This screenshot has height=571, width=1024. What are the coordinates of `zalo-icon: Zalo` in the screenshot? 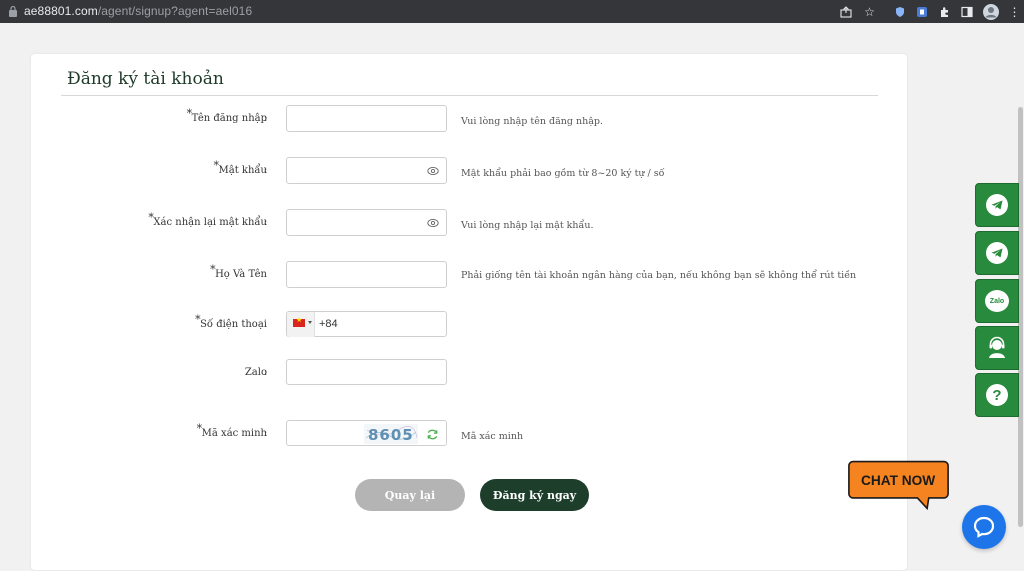 It's located at (997, 301).